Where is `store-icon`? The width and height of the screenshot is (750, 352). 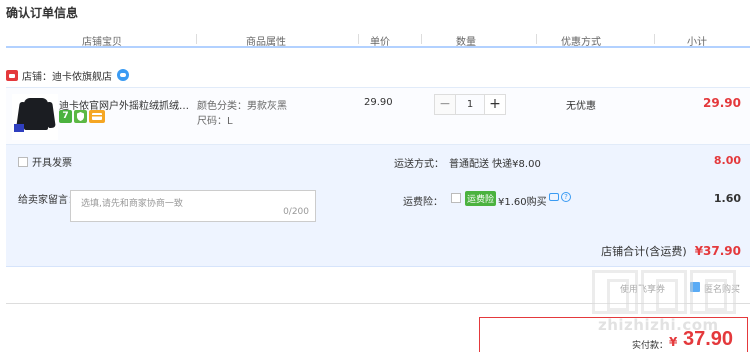
store-icon is located at coordinates (12, 75).